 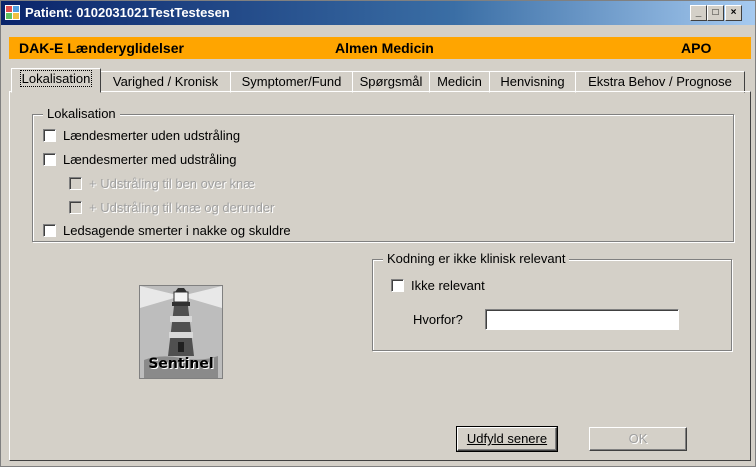 What do you see at coordinates (181, 364) in the screenshot?
I see `logo-text: Sentinel` at bounding box center [181, 364].